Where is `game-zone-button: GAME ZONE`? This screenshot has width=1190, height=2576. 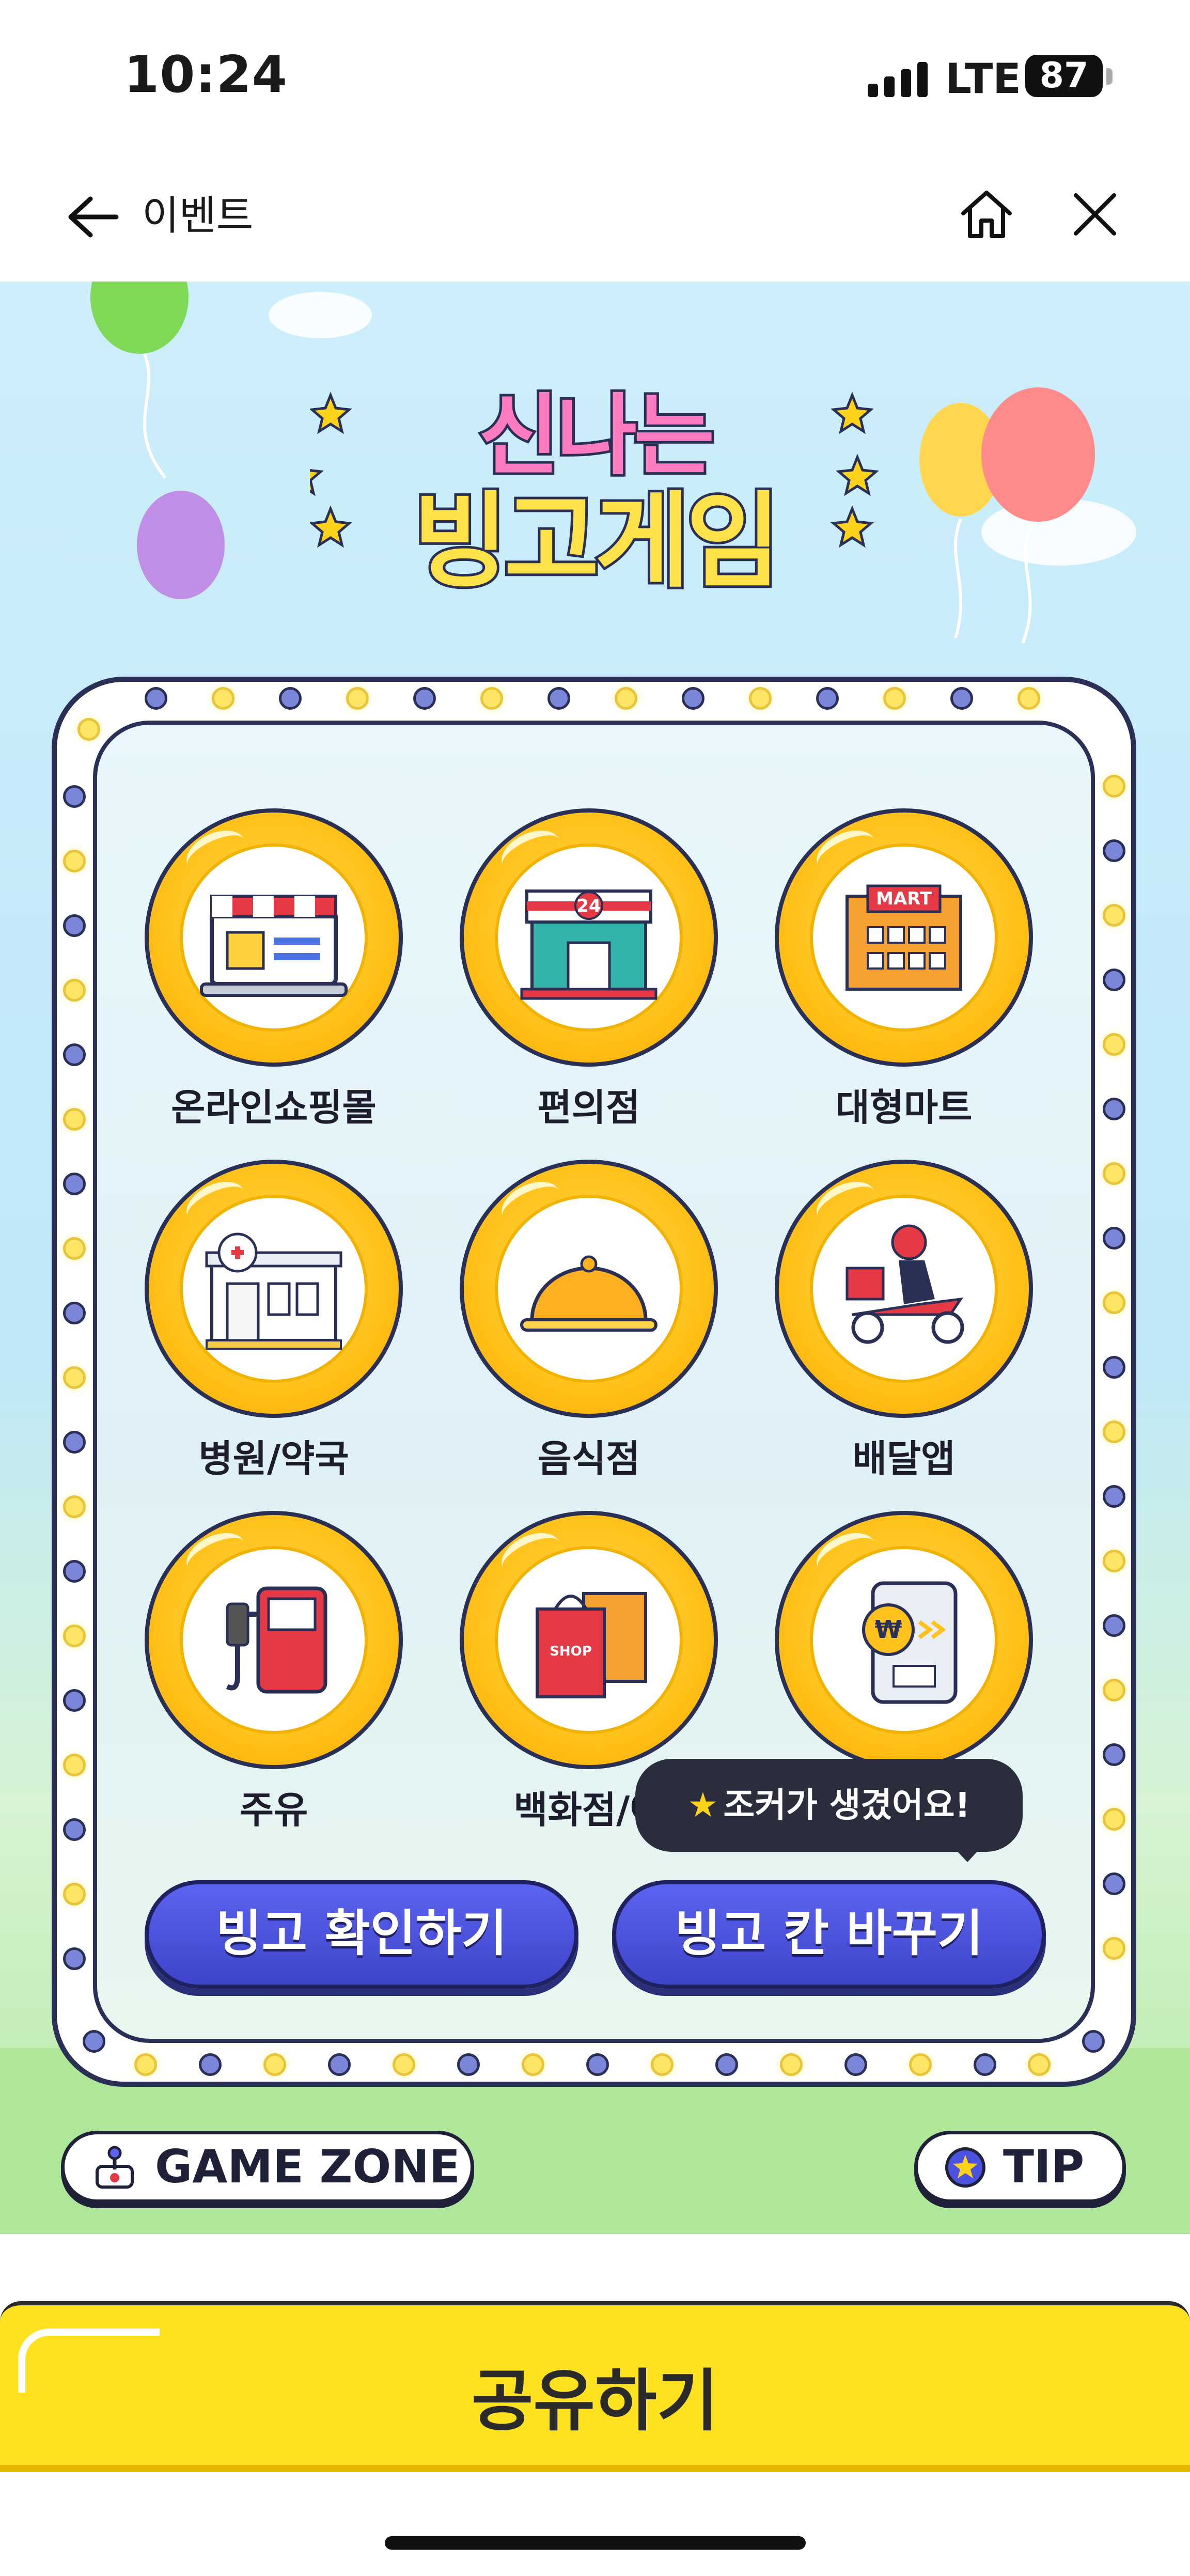 game-zone-button: GAME ZONE is located at coordinates (267, 2167).